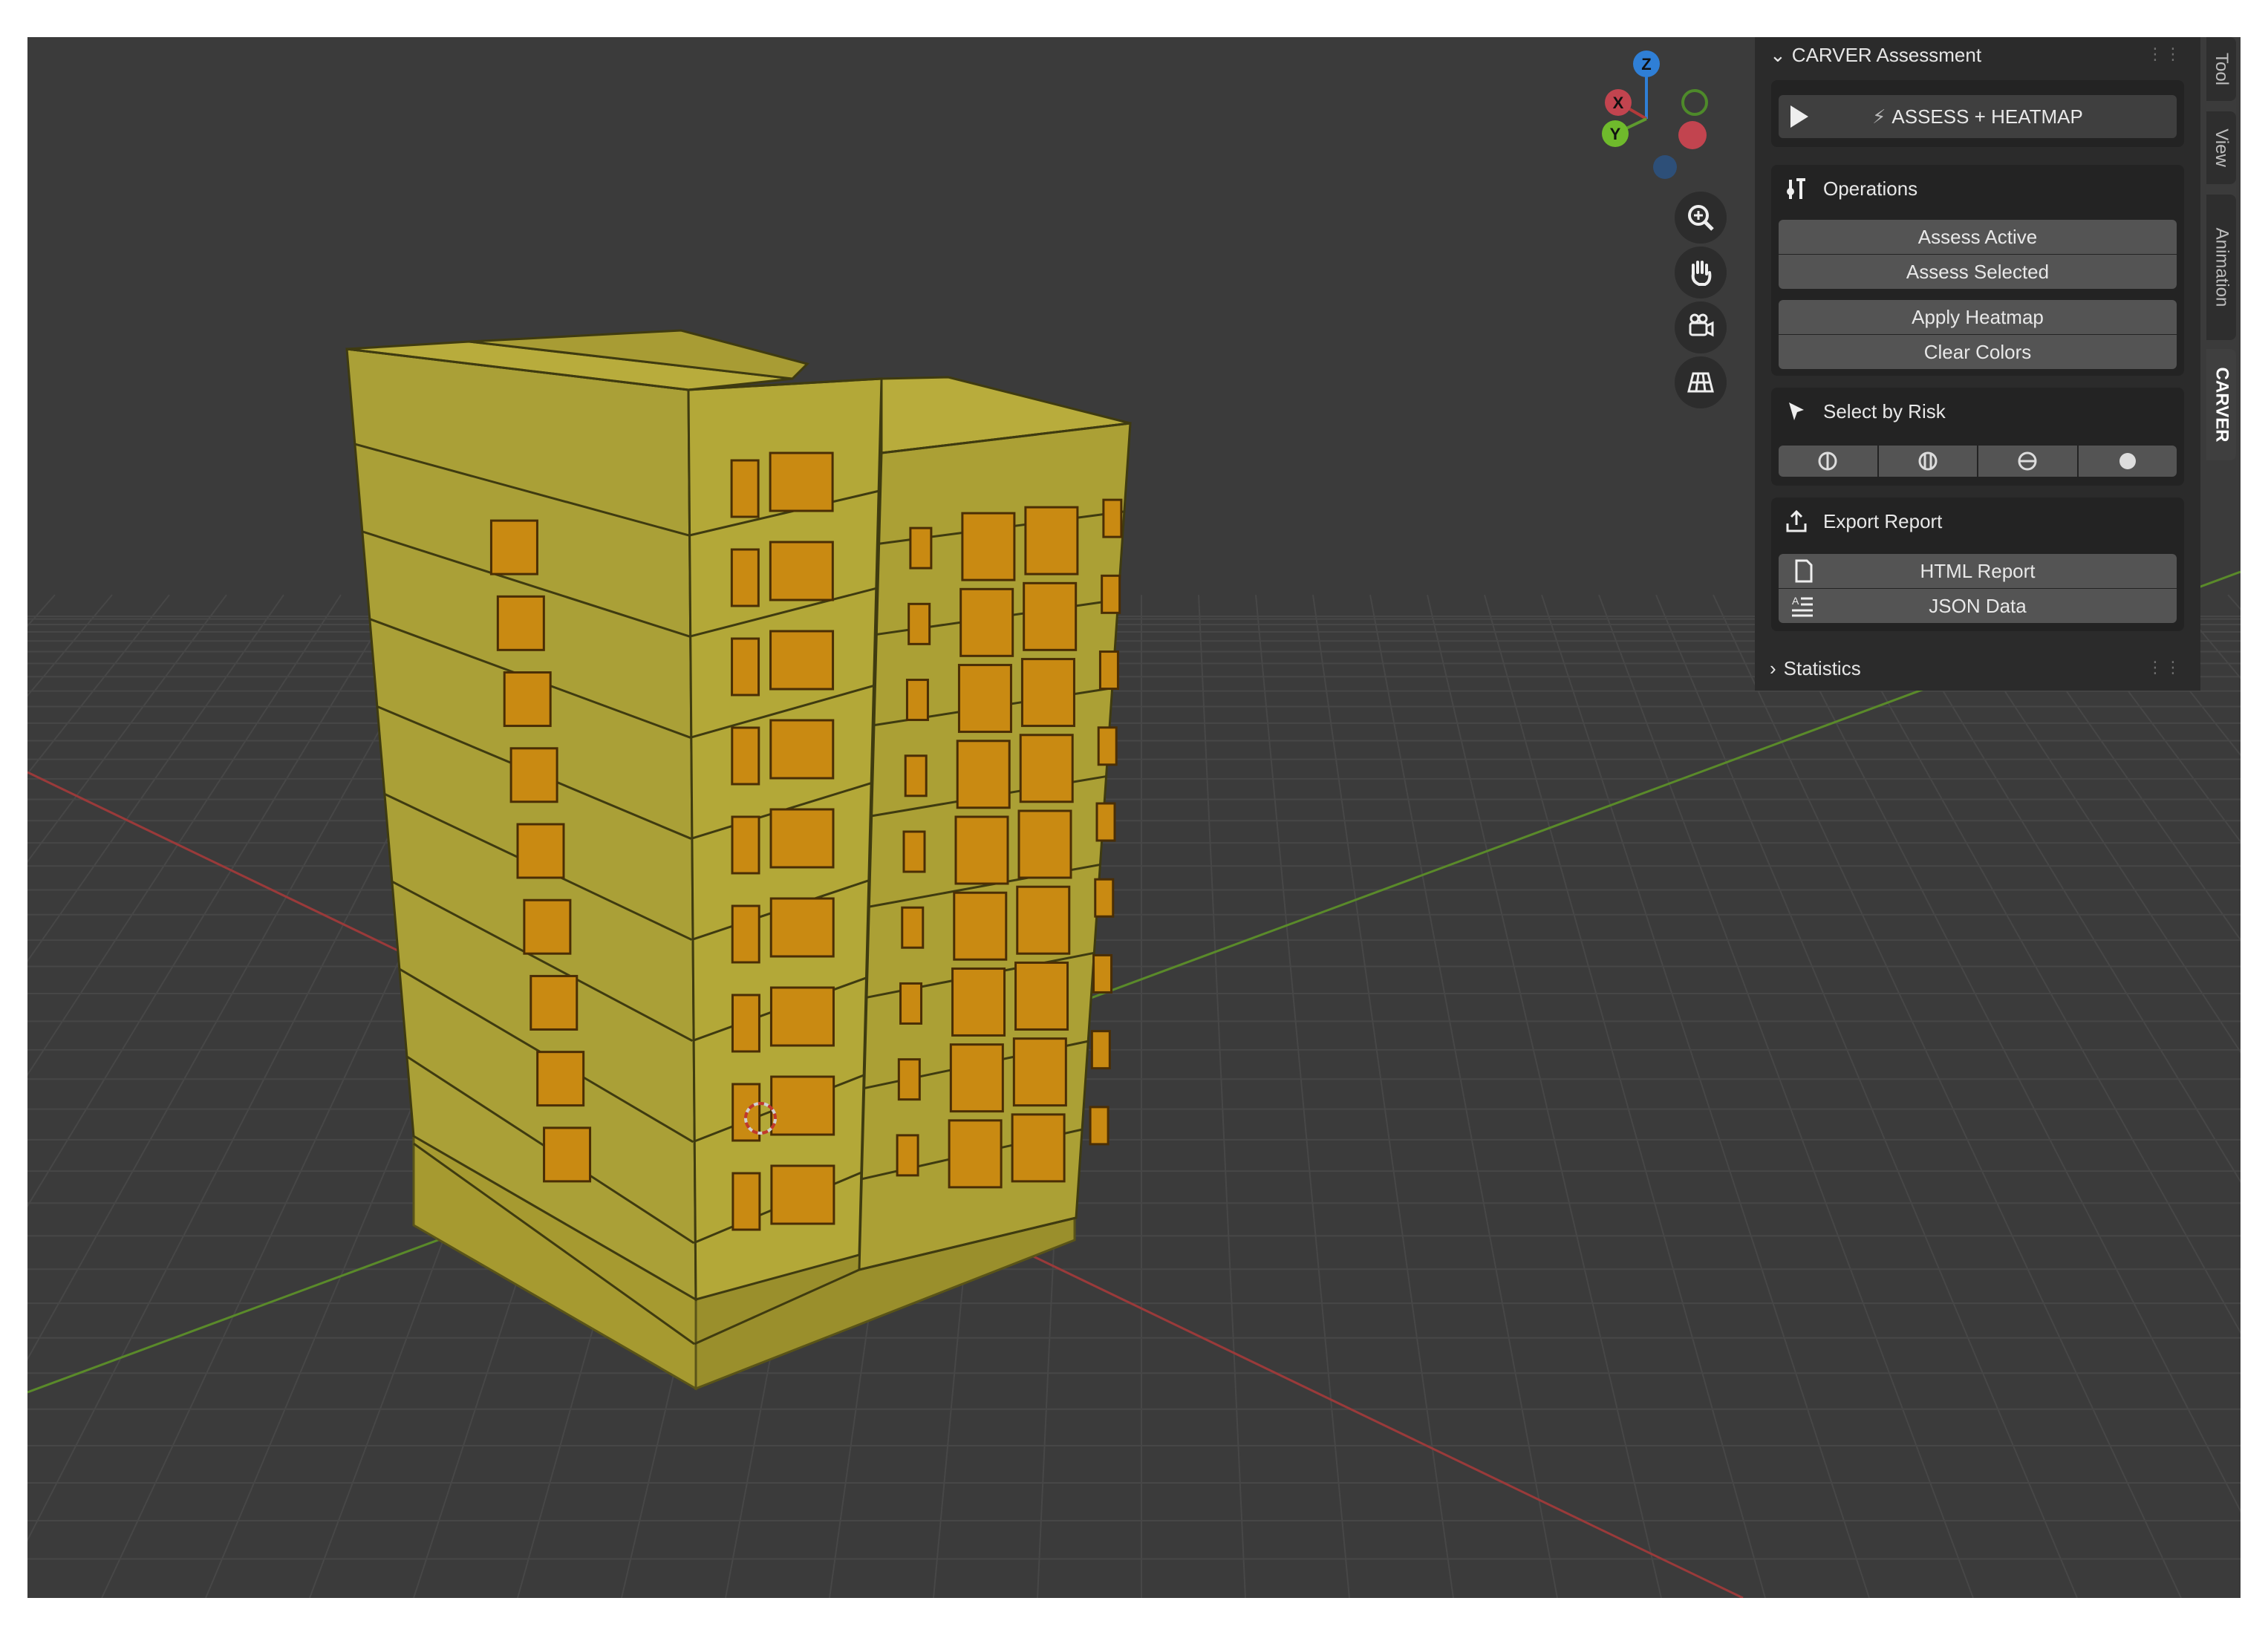 Image resolution: width=2268 pixels, height=1644 pixels. What do you see at coordinates (1886, 54) in the screenshot?
I see `panel-title: CARVER Assessment` at bounding box center [1886, 54].